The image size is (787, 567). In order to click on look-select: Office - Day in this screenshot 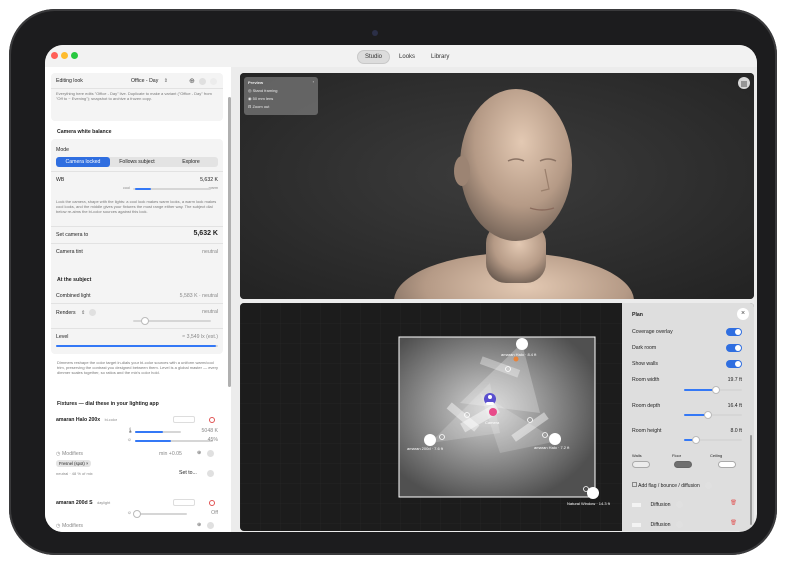, I will do `click(144, 81)`.